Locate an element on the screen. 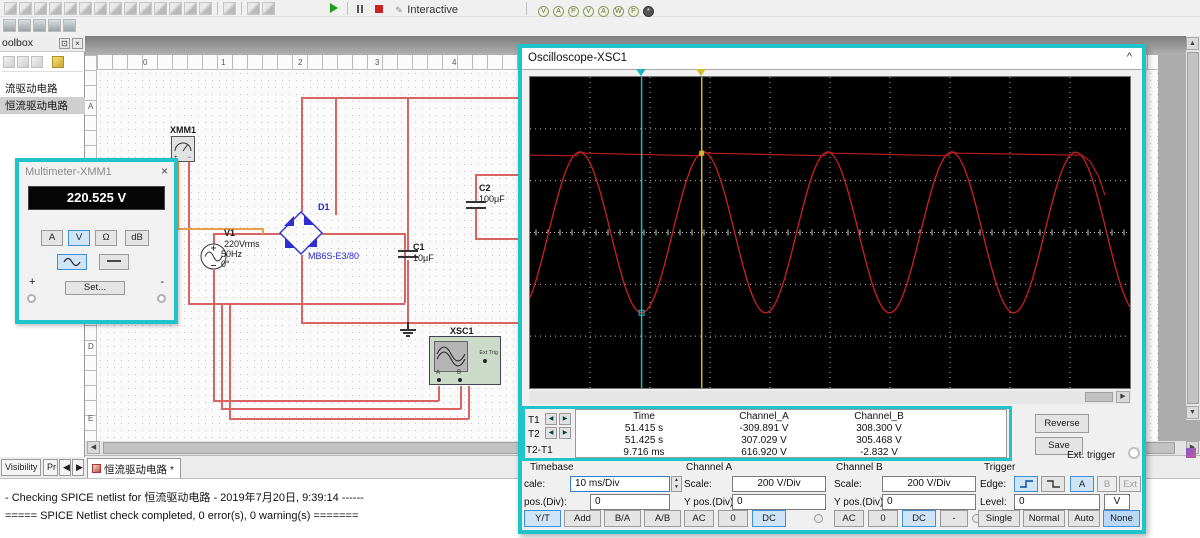  trigger-level-unit-select: V is located at coordinates (1117, 502).